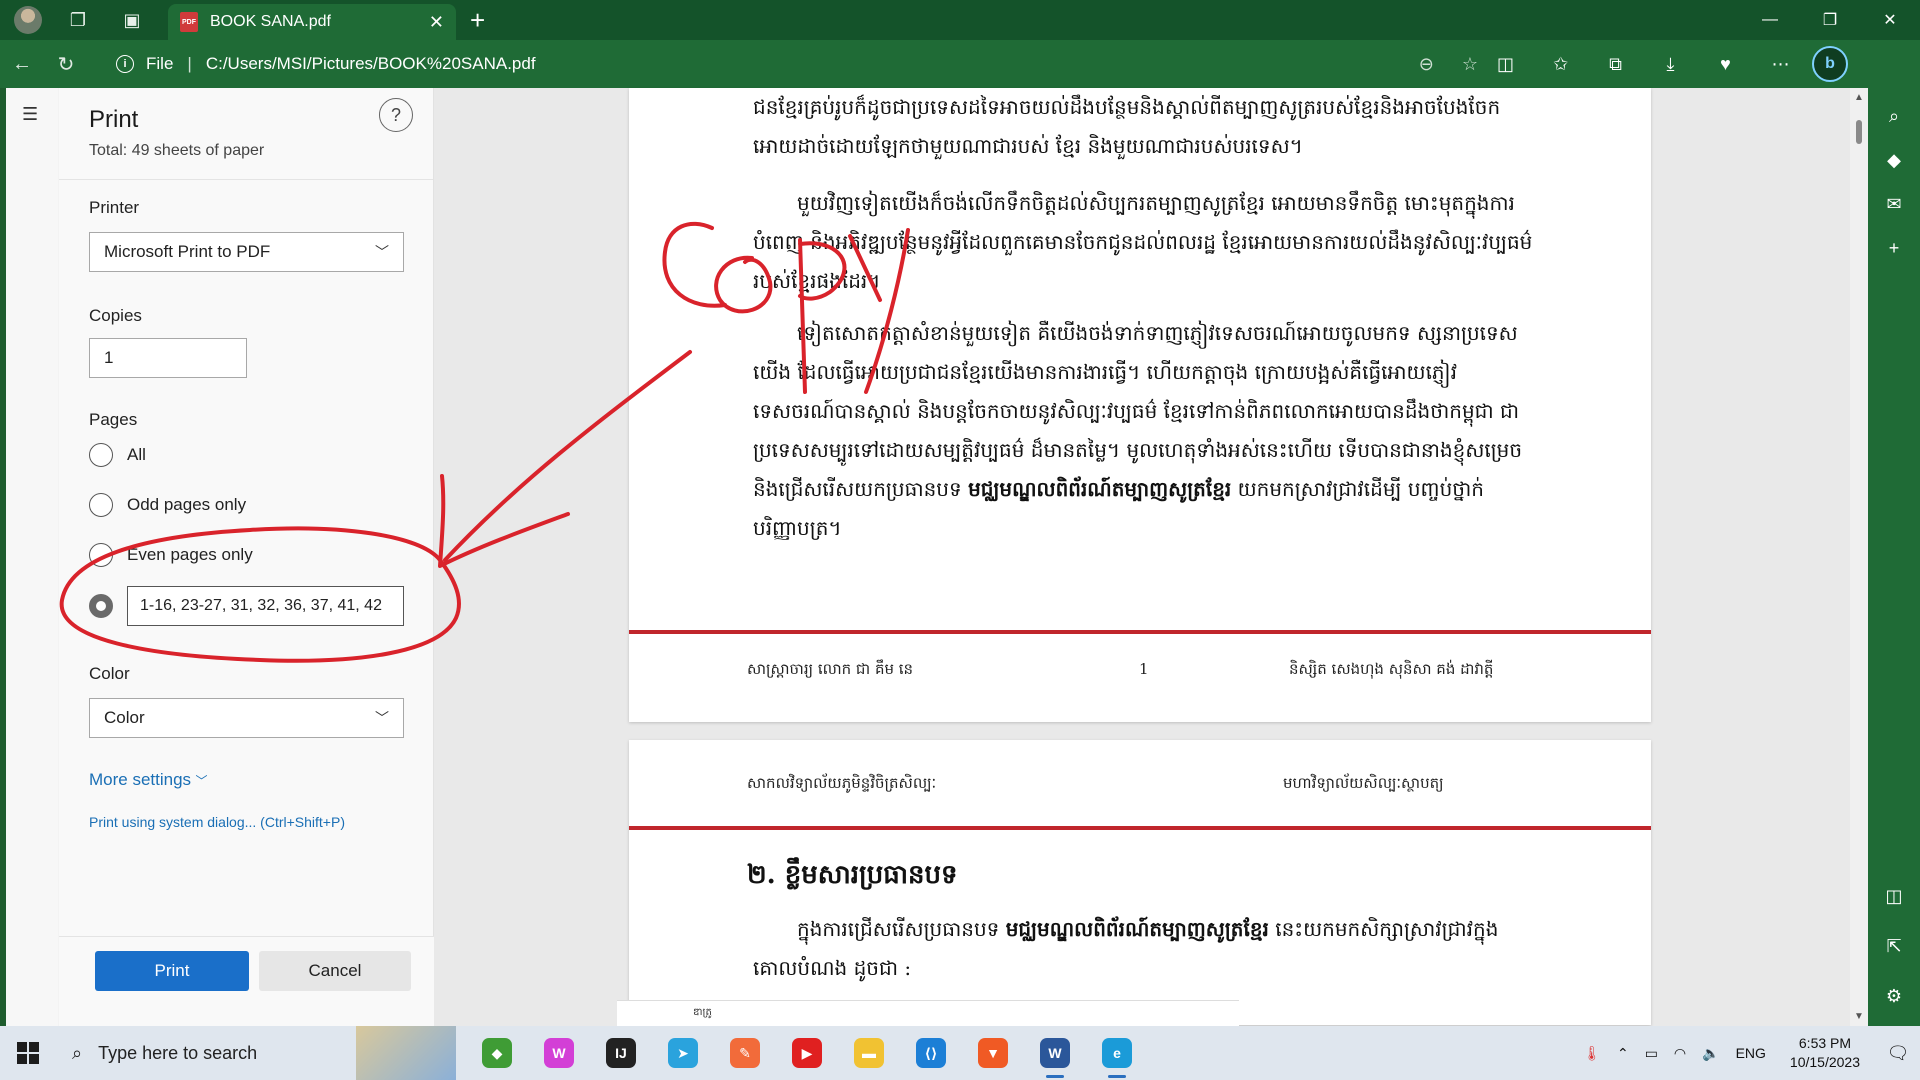 This screenshot has width=1920, height=1080. Describe the element at coordinates (1780, 64) in the screenshot. I see `more-menu-icon: ⋯` at that location.